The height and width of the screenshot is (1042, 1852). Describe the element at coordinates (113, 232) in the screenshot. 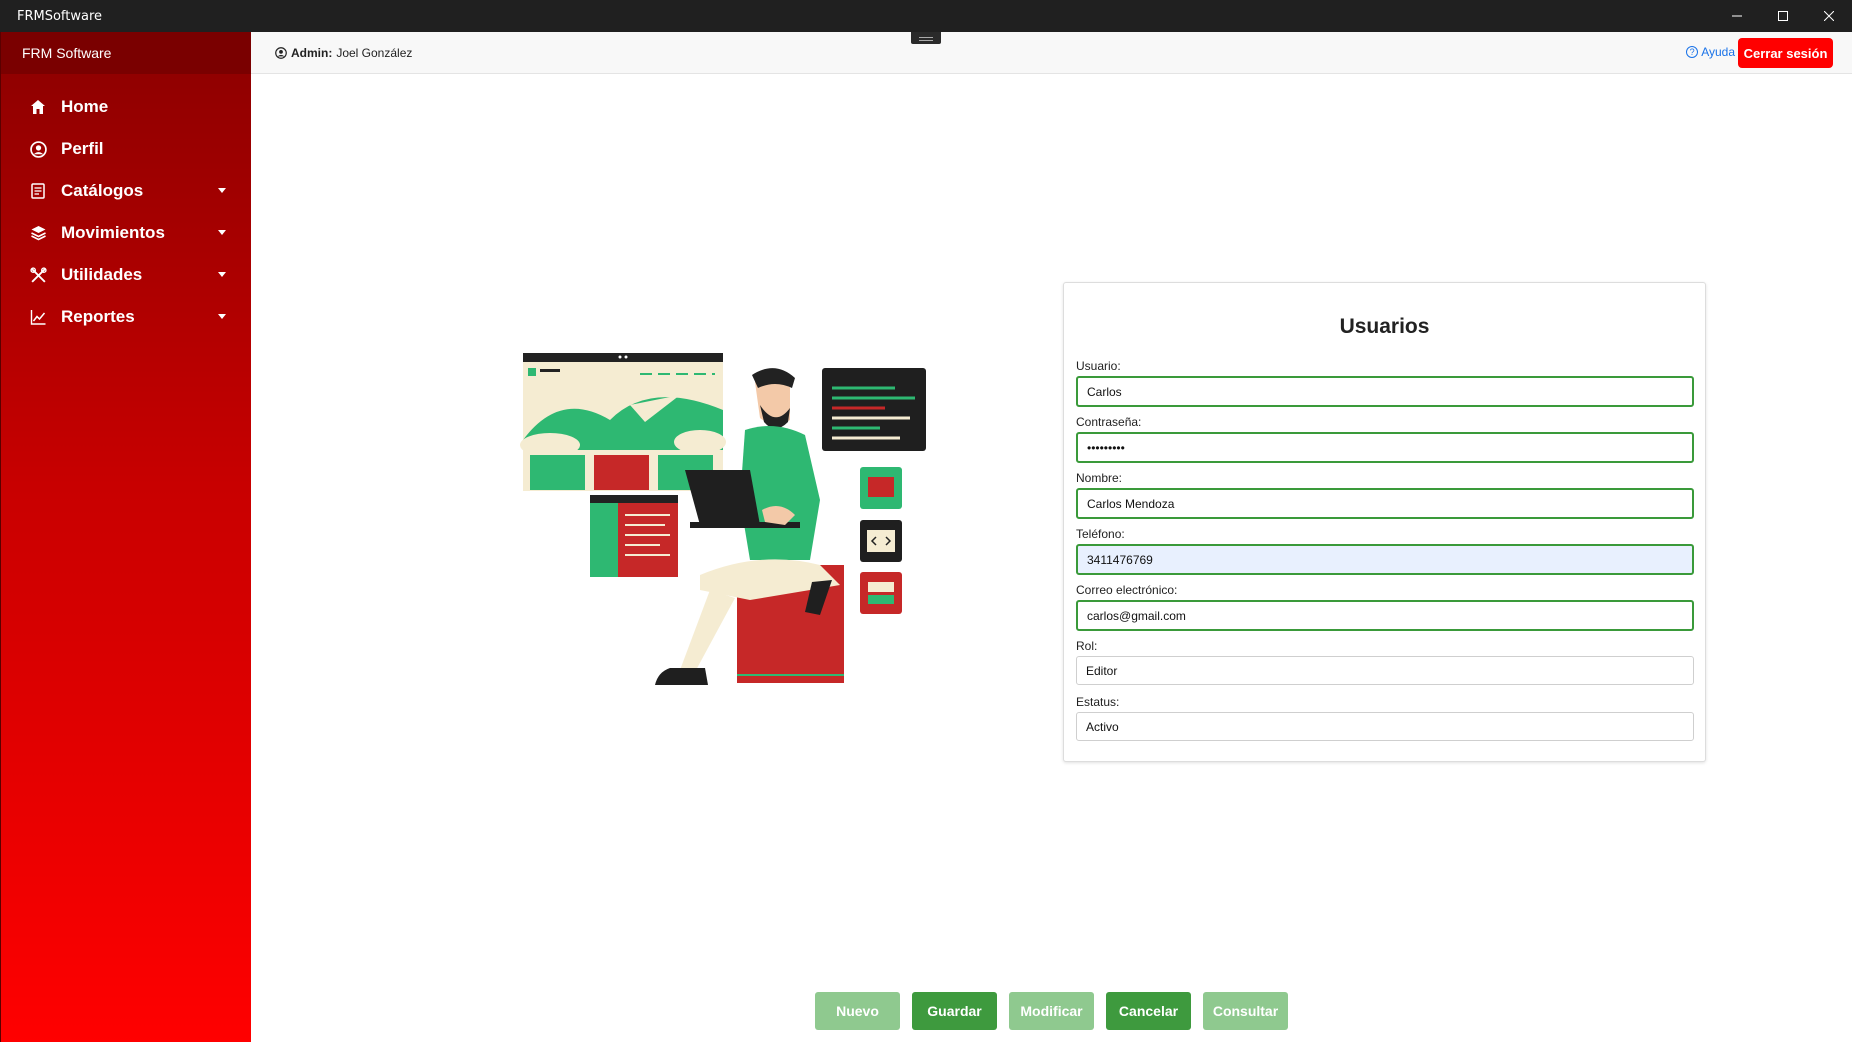

I see `sidebar-item-label: Movimientos` at that location.